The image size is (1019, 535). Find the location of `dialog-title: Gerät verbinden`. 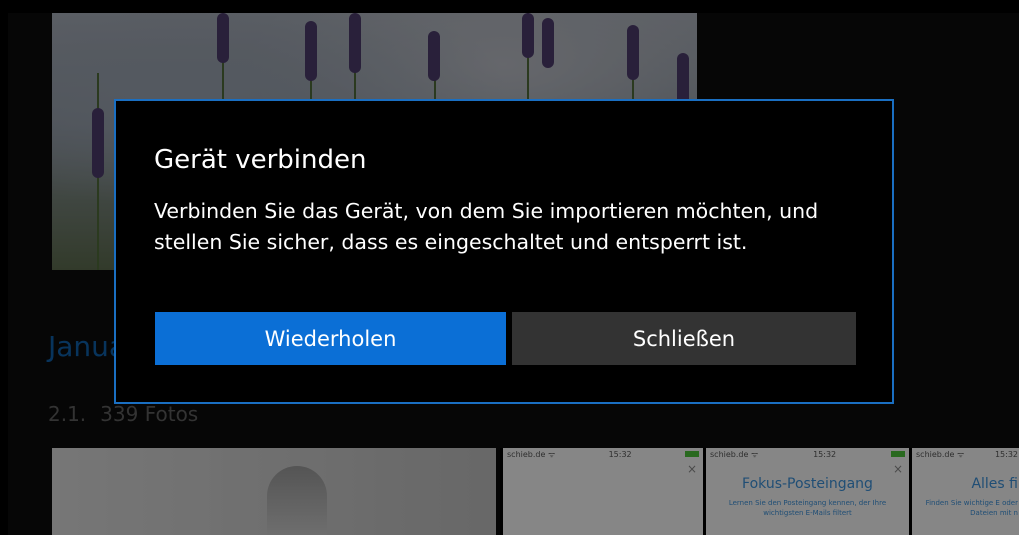

dialog-title: Gerät verbinden is located at coordinates (260, 160).